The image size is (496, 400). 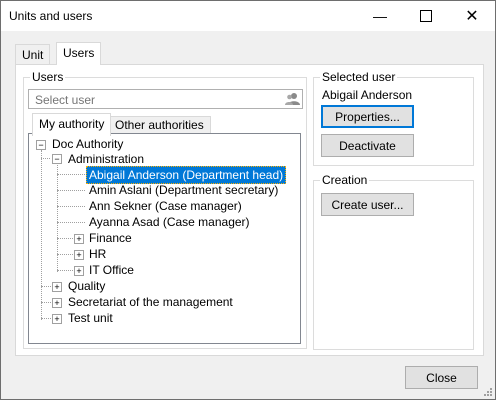 What do you see at coordinates (169, 222) in the screenshot?
I see `tree-node-person: Ayanna Asad (Case manager)` at bounding box center [169, 222].